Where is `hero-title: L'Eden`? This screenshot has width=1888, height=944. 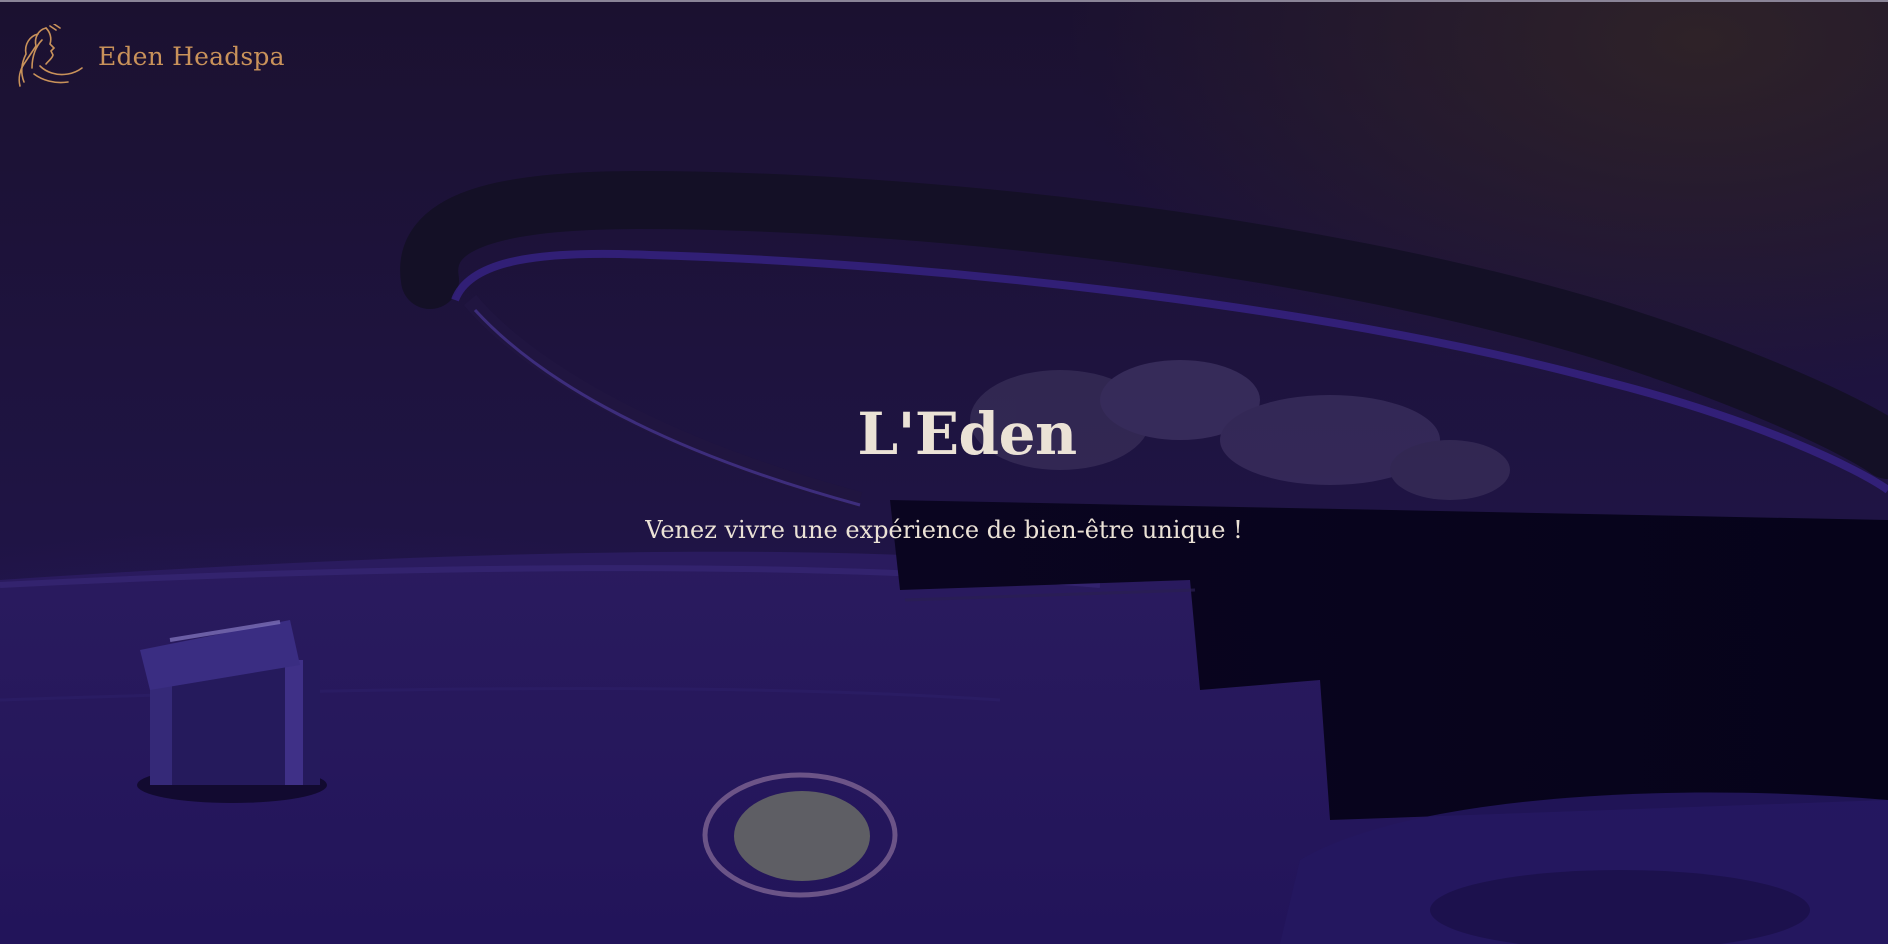
hero-title: L'Eden is located at coordinates (967, 434).